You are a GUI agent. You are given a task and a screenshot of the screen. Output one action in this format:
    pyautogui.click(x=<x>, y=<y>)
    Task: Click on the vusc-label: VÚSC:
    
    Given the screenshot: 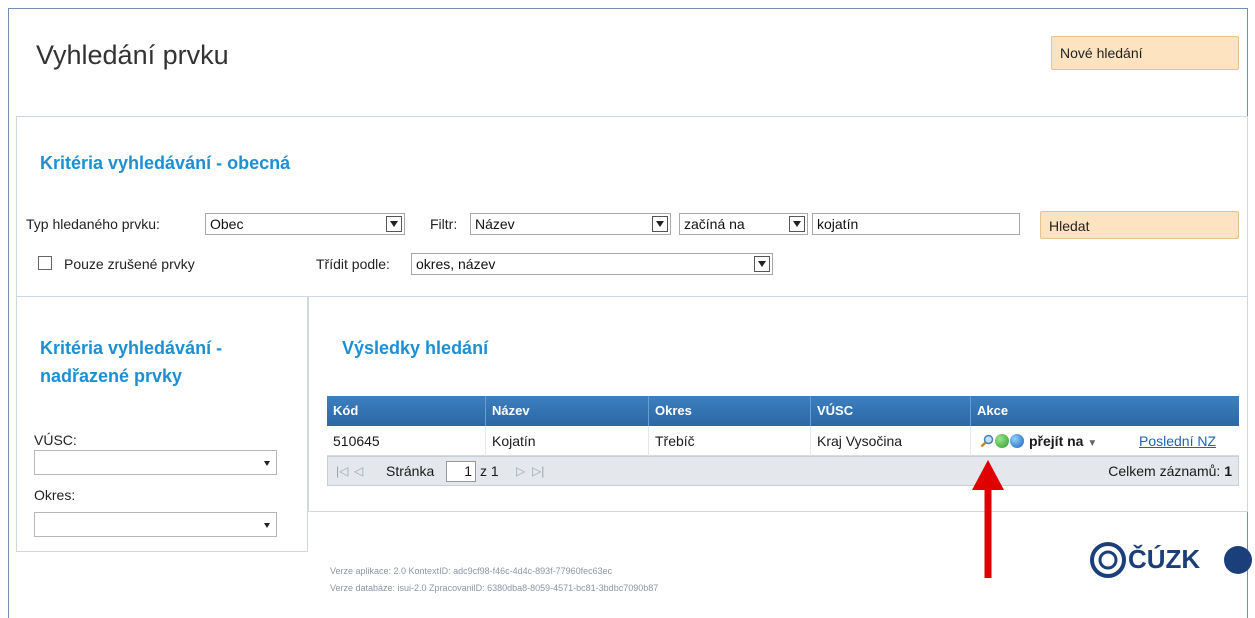 What is the action you would take?
    pyautogui.click(x=55, y=440)
    